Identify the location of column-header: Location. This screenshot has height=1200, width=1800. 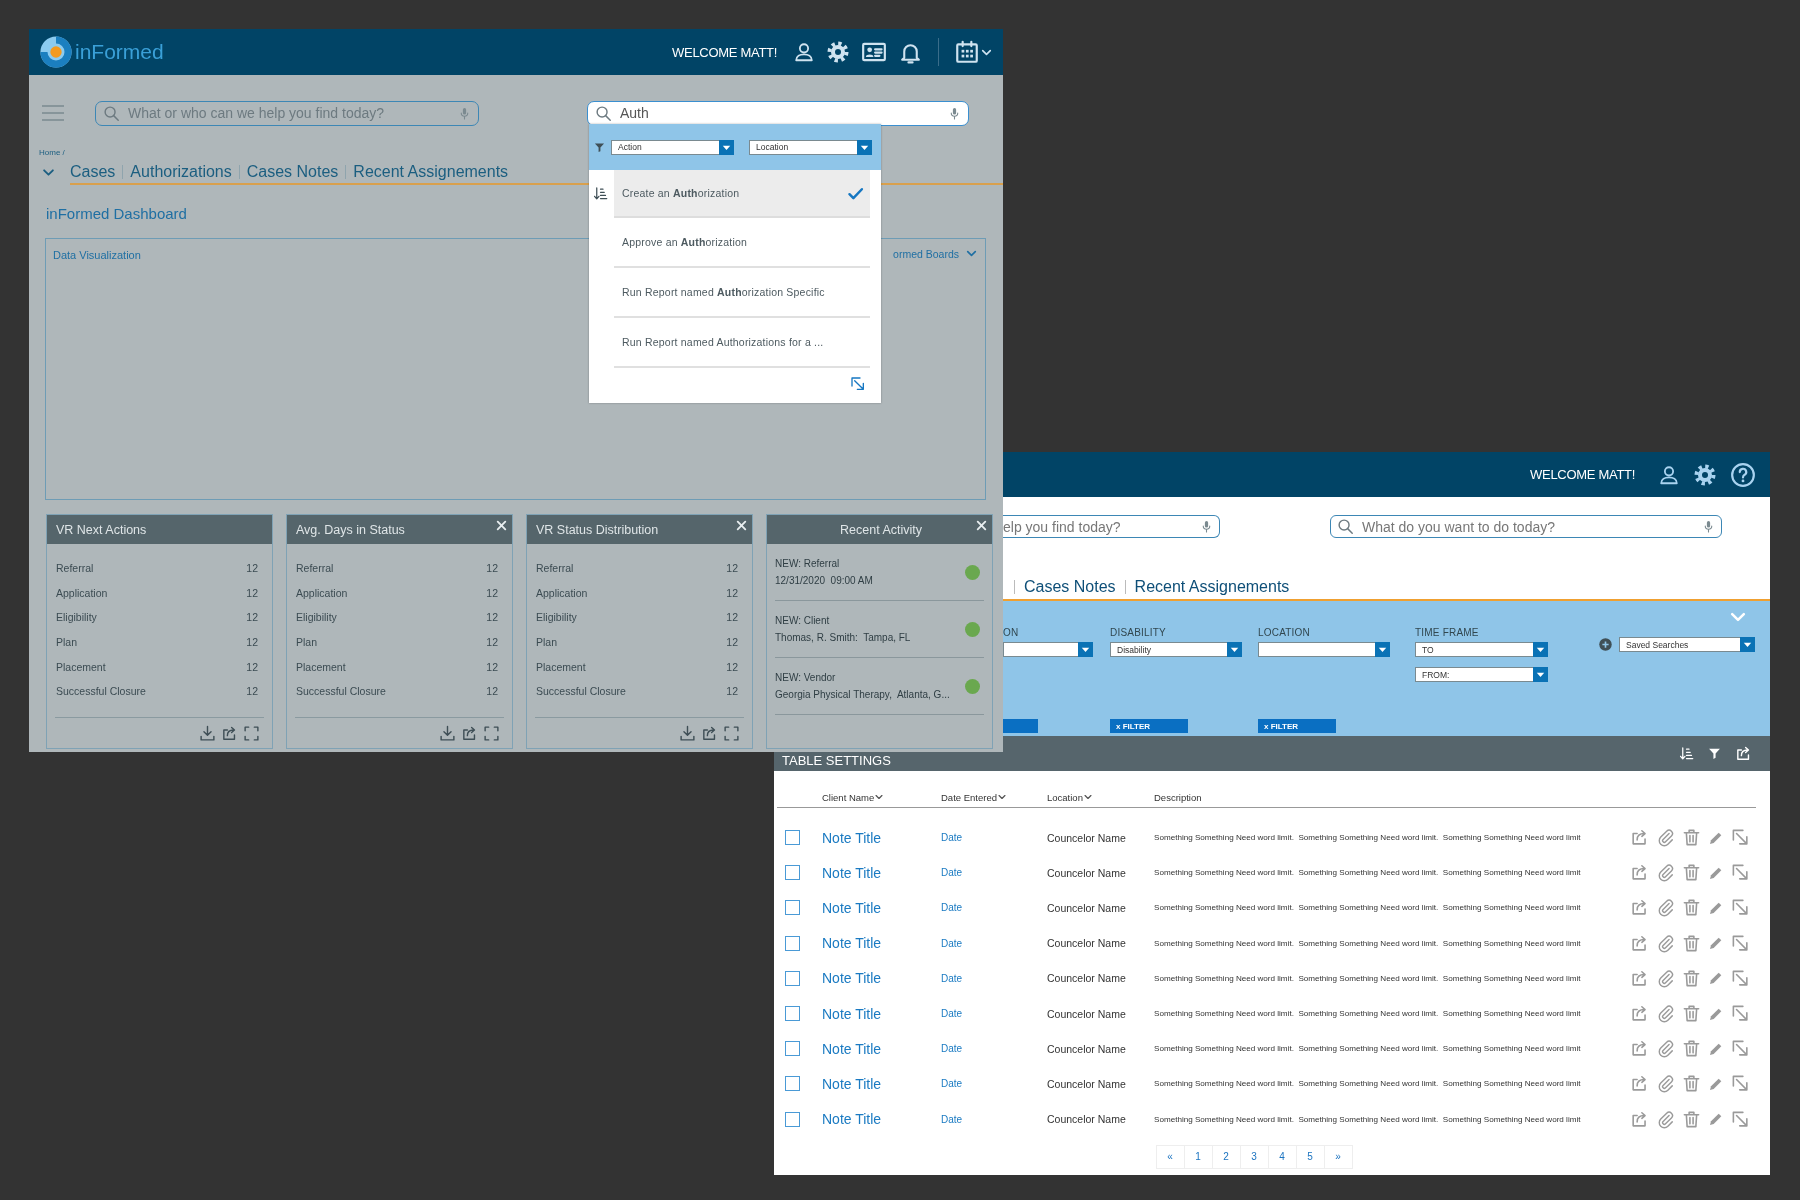
(1100, 797).